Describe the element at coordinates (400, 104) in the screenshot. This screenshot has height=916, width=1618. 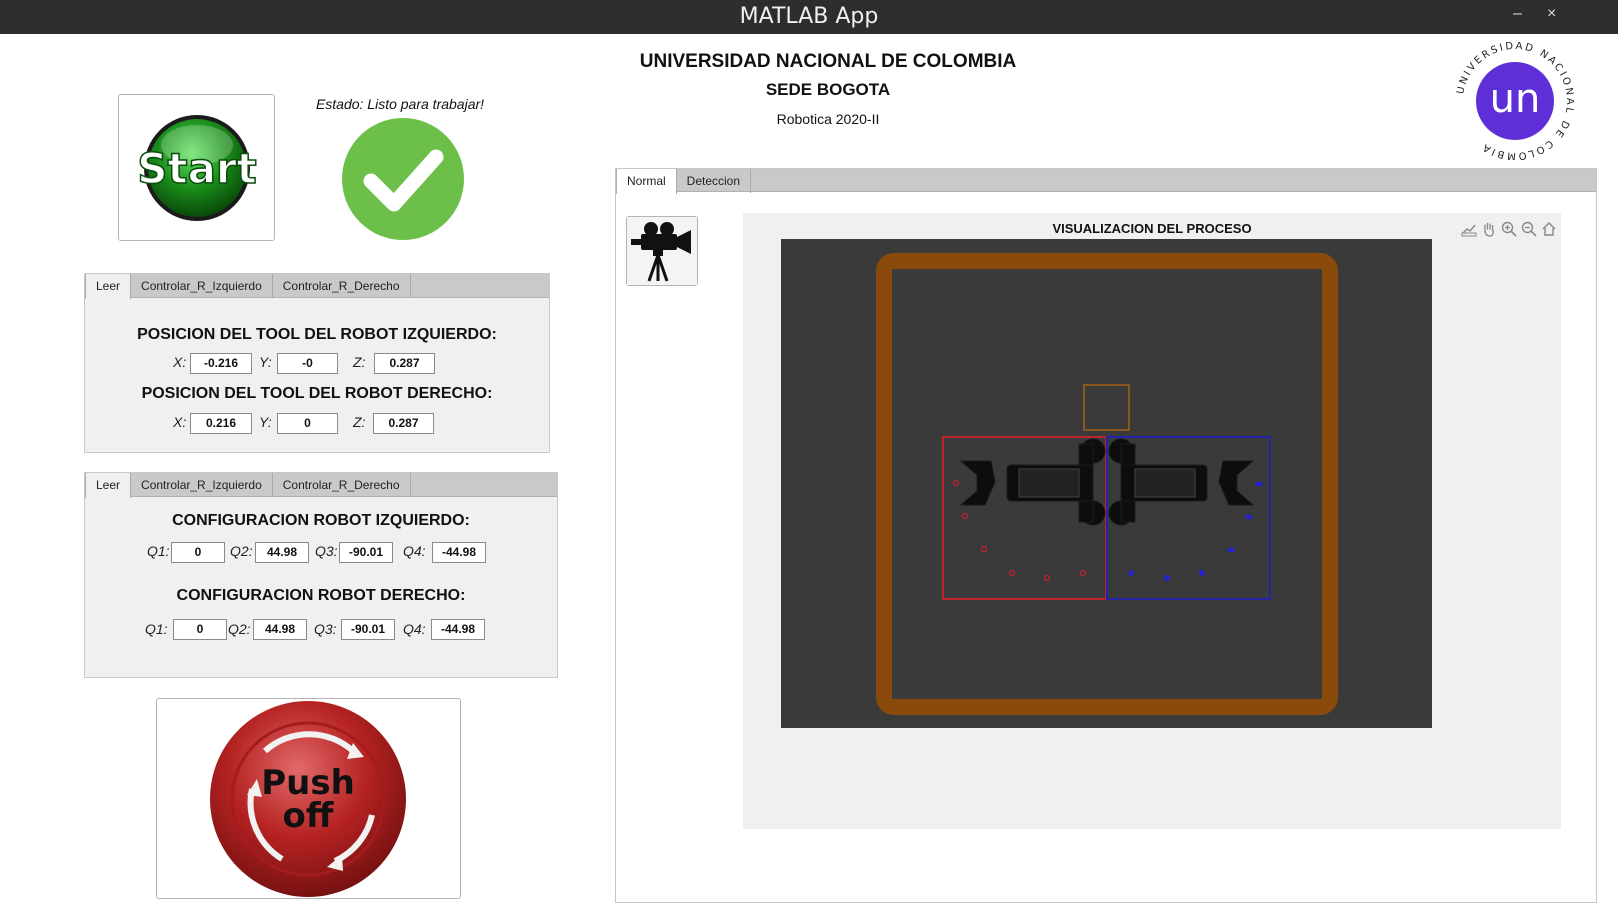
I see `status-text: Estado: Listo para trabajar!` at that location.